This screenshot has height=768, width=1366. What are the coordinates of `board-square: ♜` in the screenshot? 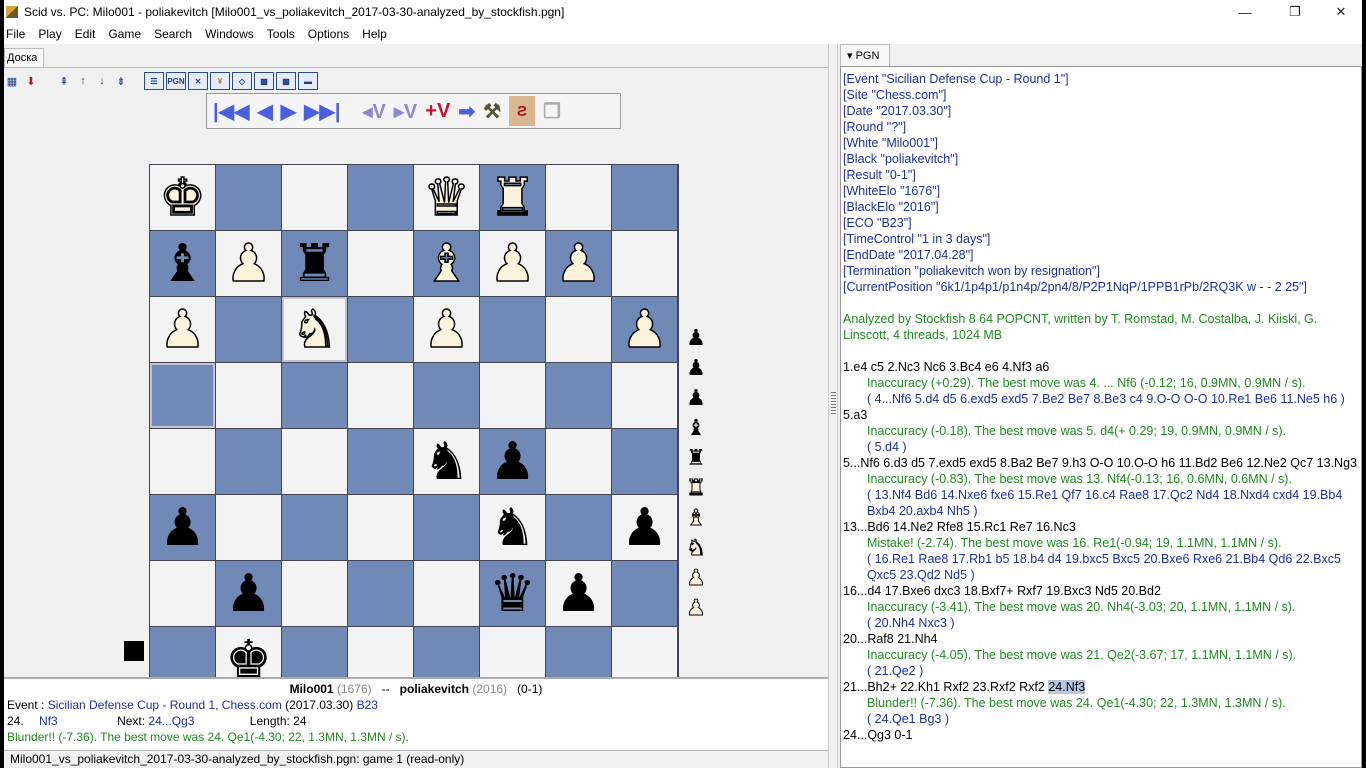 It's located at (513, 198).